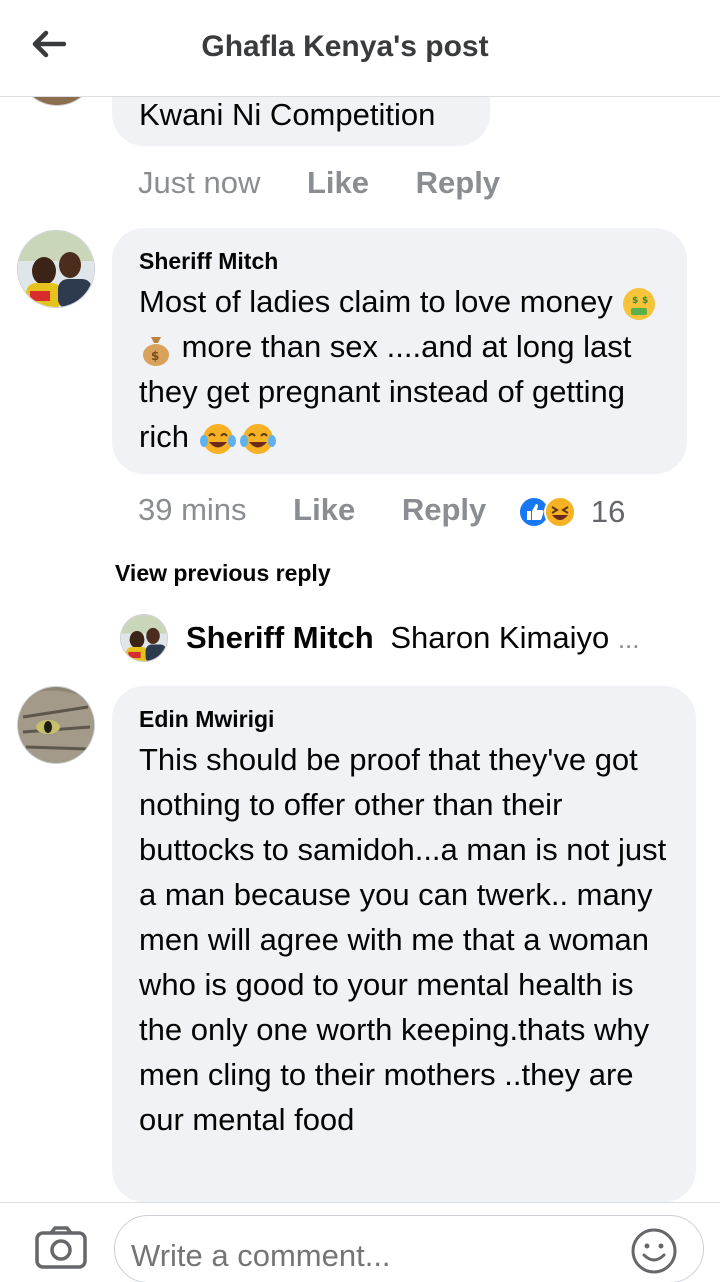  Describe the element at coordinates (639, 303) in the screenshot. I see `money-mouth-face-icon: $ $` at that location.